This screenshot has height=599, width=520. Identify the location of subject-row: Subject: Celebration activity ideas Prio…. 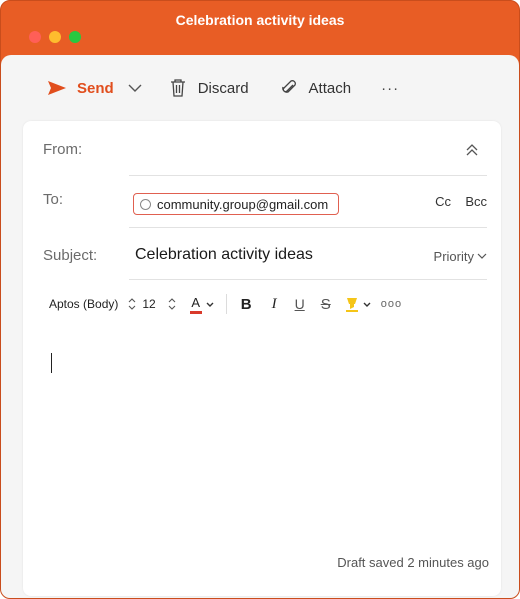
(262, 258).